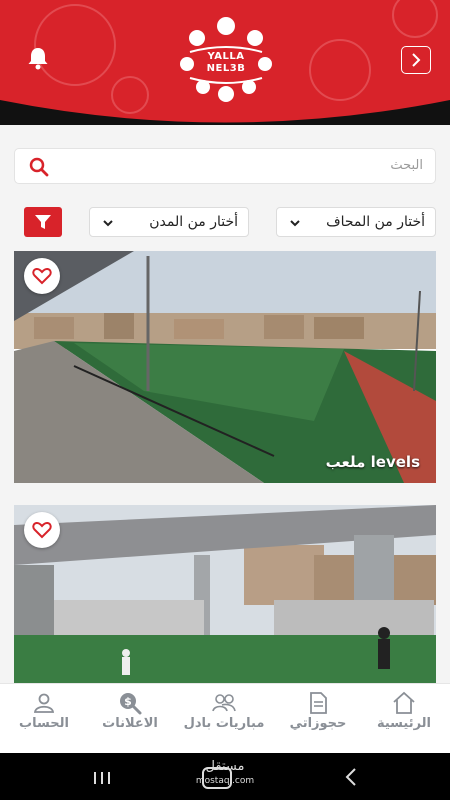 This screenshot has height=800, width=450. I want to click on nav-item-ads: $ الاعلانات, so click(130, 719).